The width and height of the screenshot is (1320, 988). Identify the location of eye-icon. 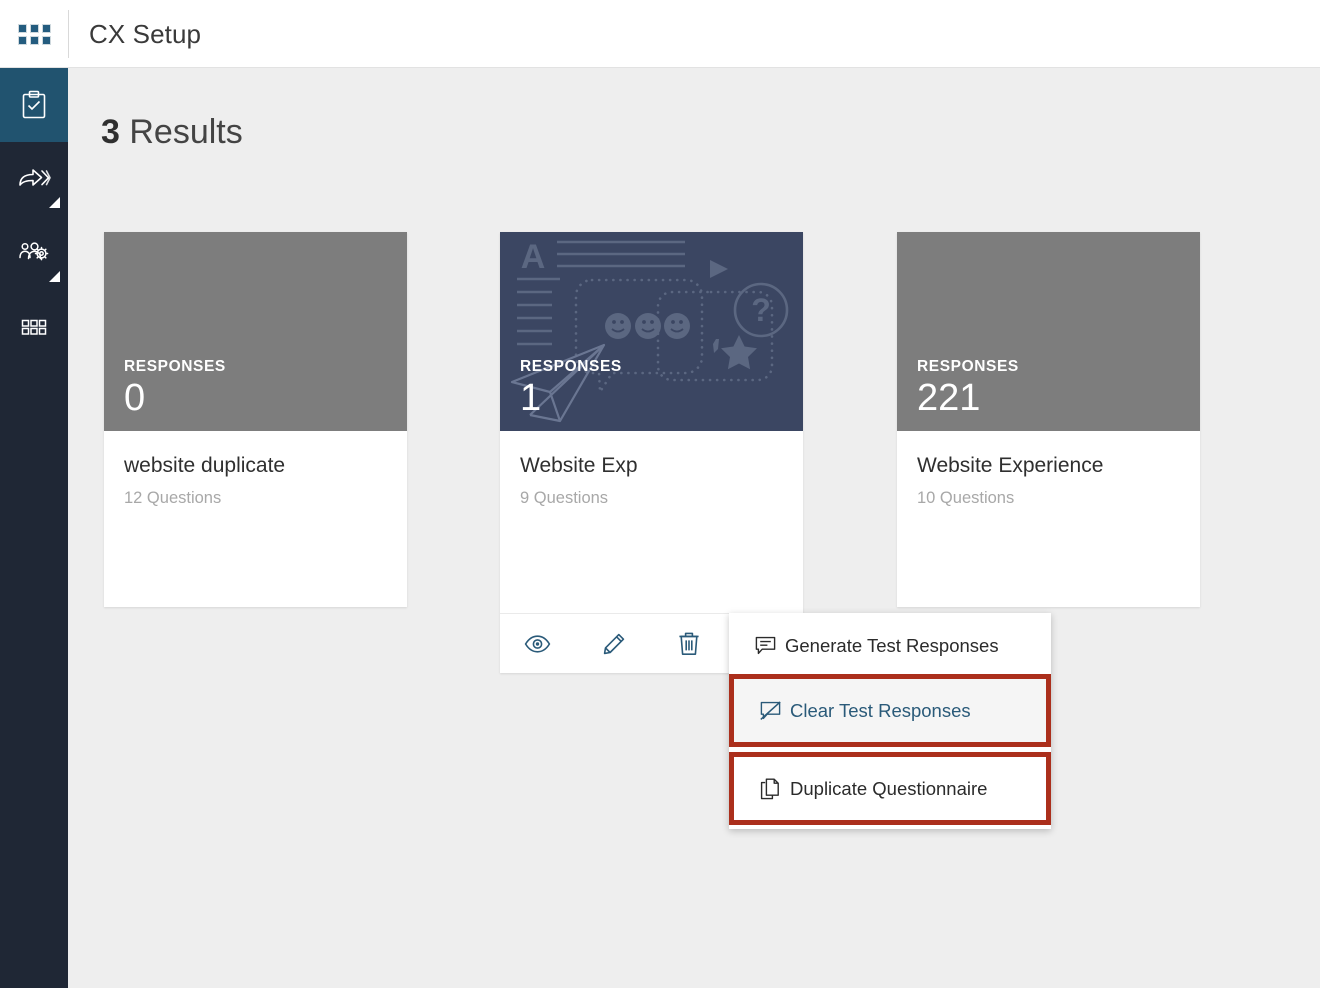
(537, 644).